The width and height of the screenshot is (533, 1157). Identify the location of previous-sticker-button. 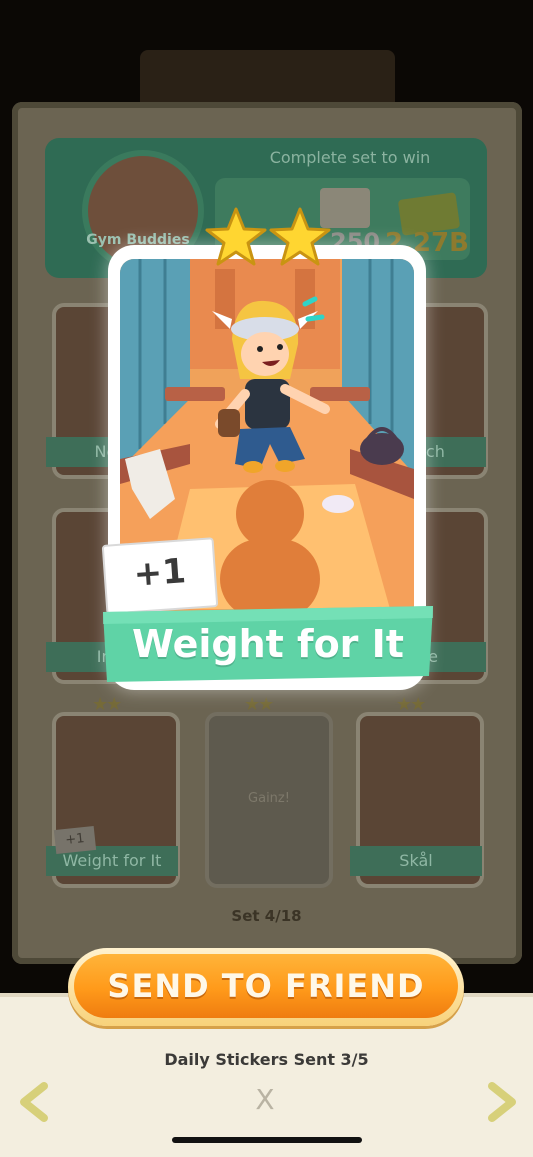
(34, 1102).